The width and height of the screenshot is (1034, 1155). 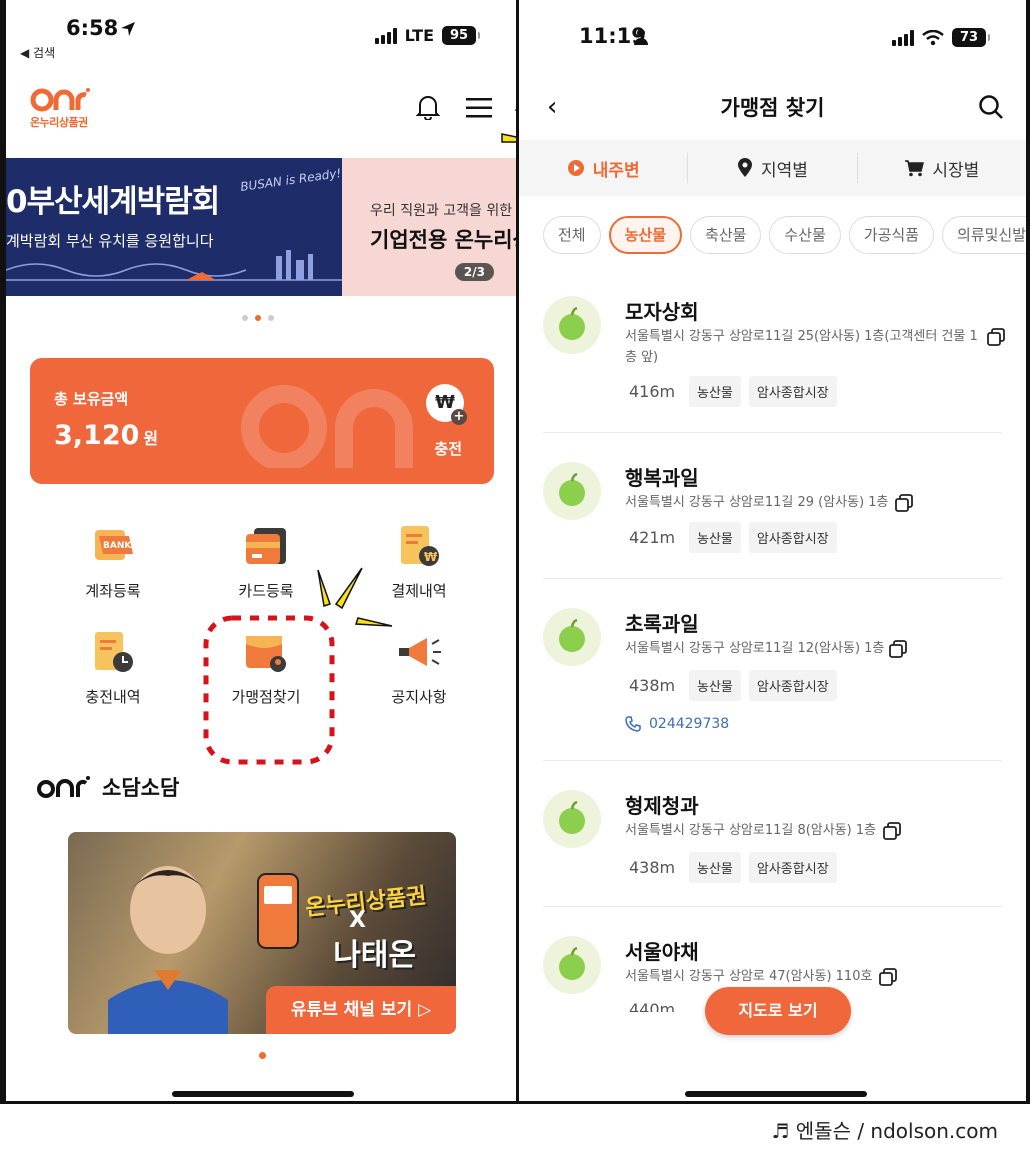 I want to click on tab-by-market: 시장별, so click(x=941, y=168).